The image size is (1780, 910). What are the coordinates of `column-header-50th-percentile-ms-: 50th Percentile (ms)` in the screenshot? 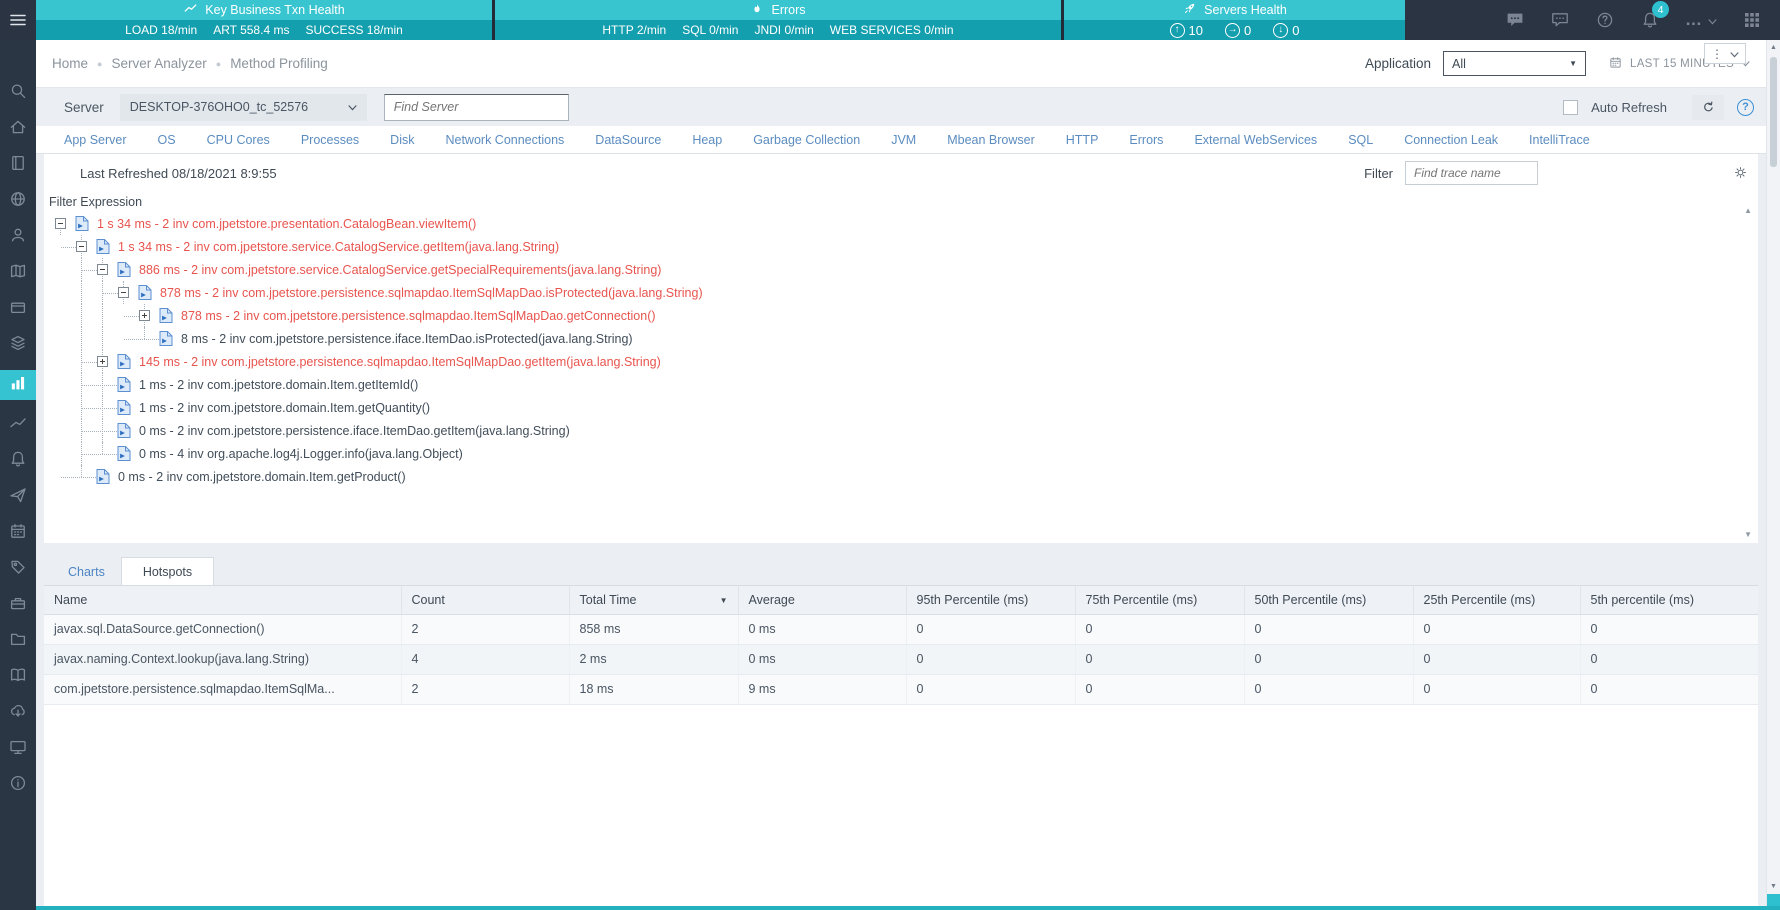 It's located at (1329, 600).